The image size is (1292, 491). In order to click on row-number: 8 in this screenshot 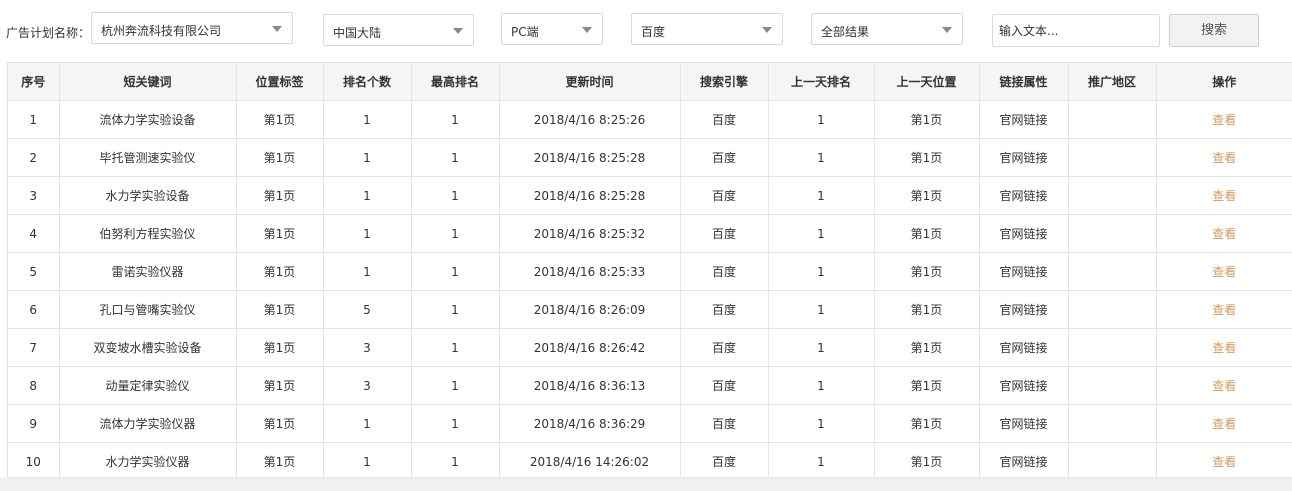, I will do `click(34, 385)`.